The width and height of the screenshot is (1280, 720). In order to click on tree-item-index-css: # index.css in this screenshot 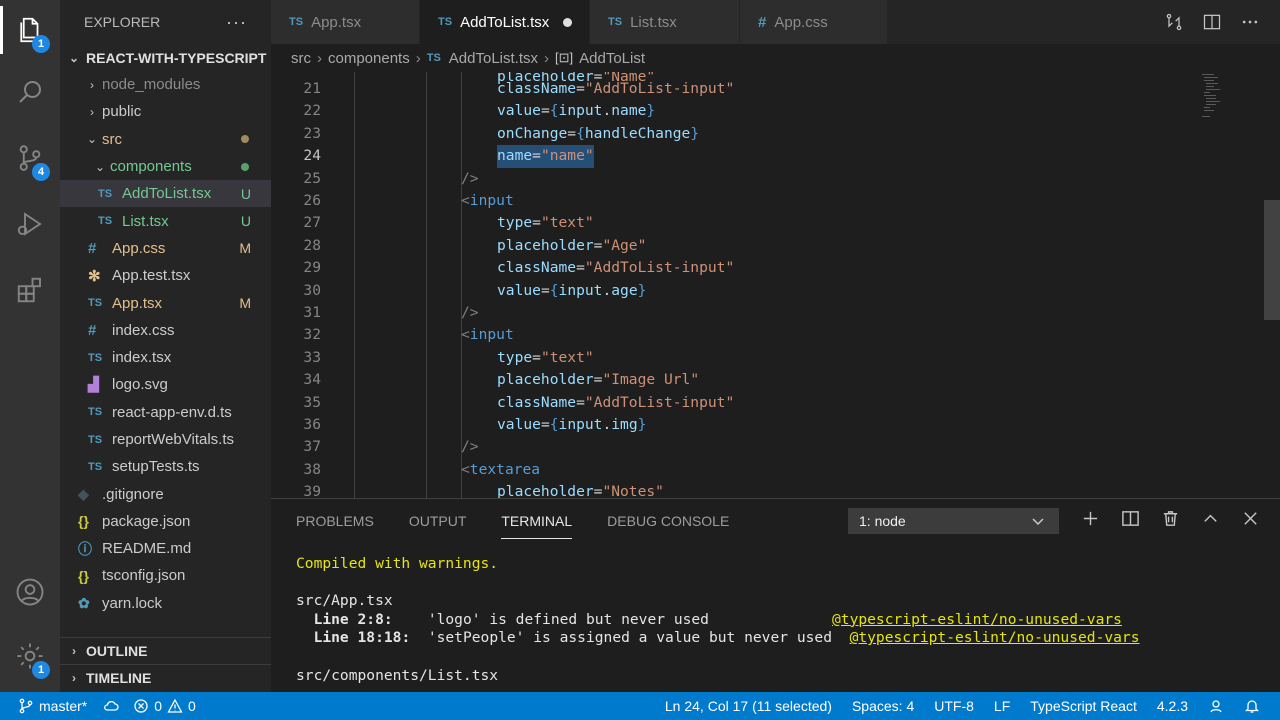, I will do `click(165, 330)`.